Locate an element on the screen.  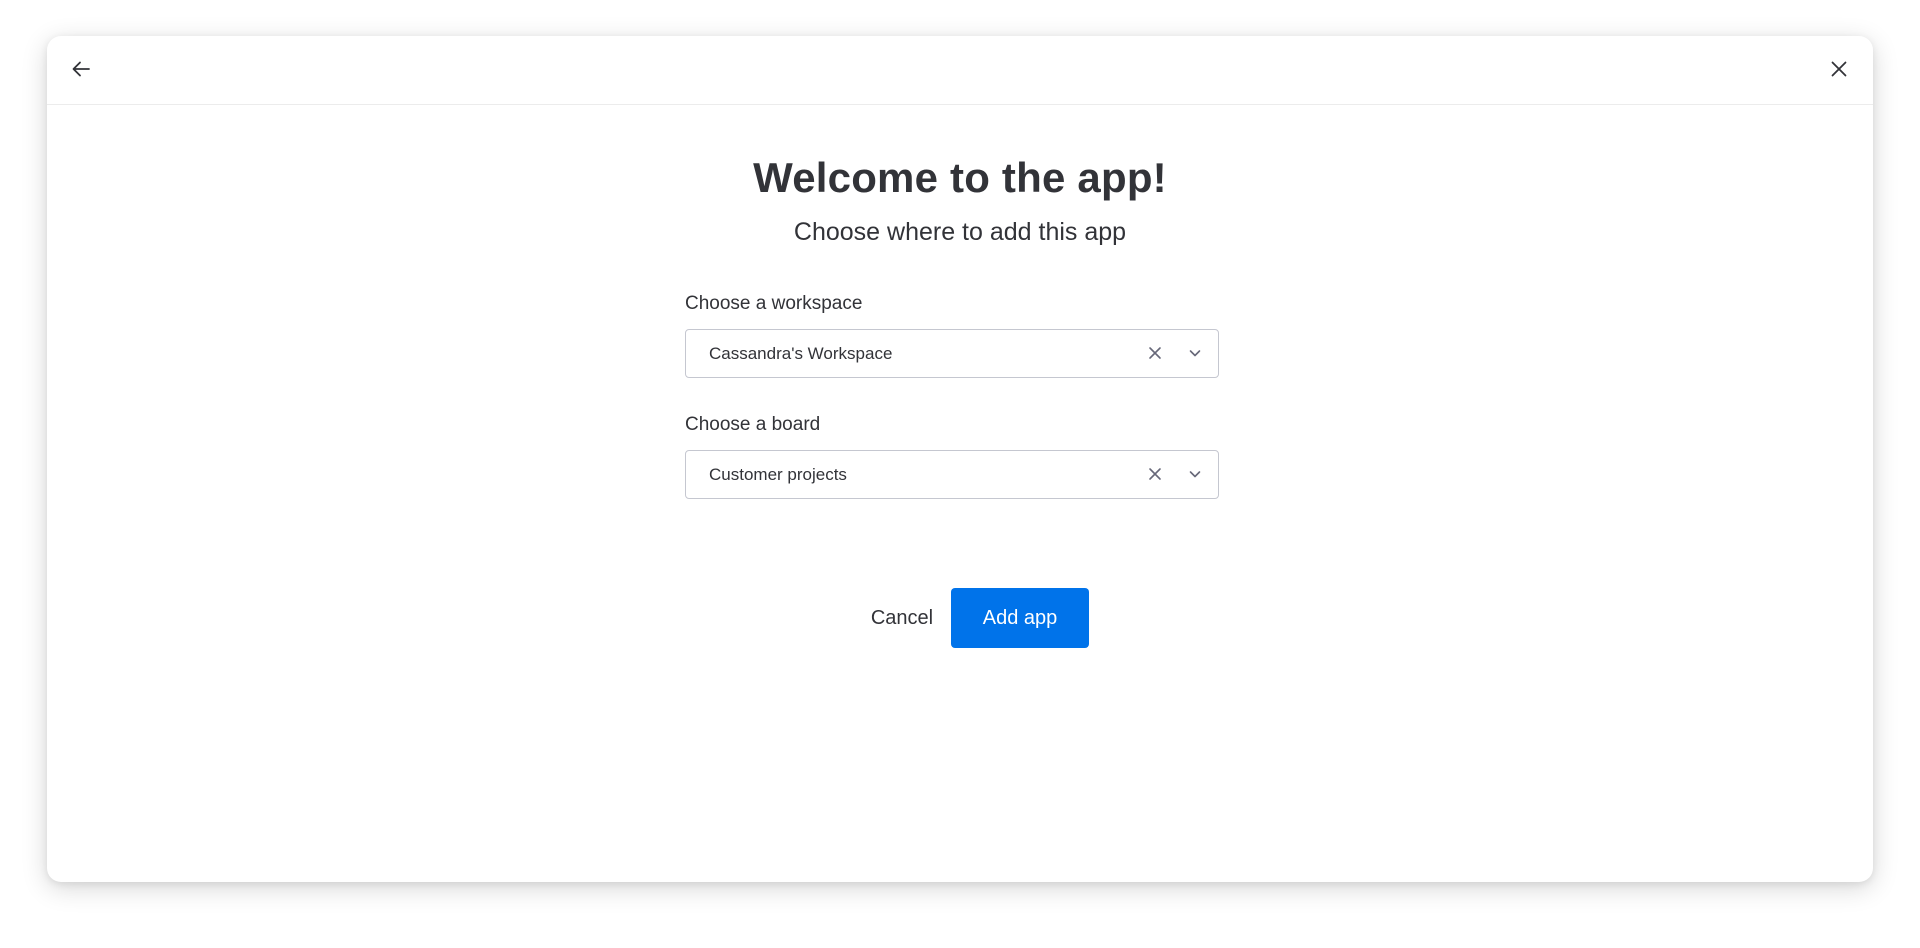
workspace-select-value: Cassandra's Workspace is located at coordinates (801, 353).